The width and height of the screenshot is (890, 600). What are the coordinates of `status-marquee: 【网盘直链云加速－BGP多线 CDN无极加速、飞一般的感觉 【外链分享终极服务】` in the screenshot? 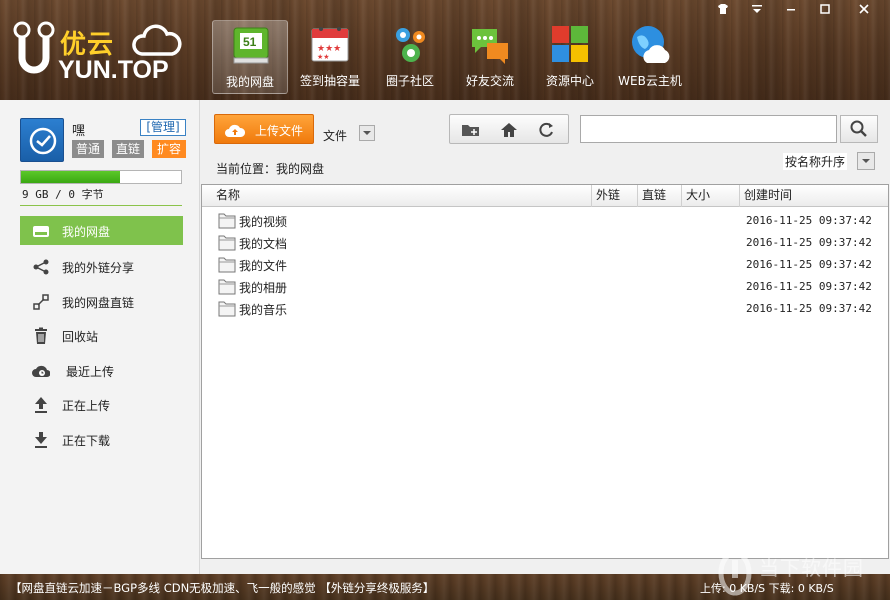 It's located at (222, 588).